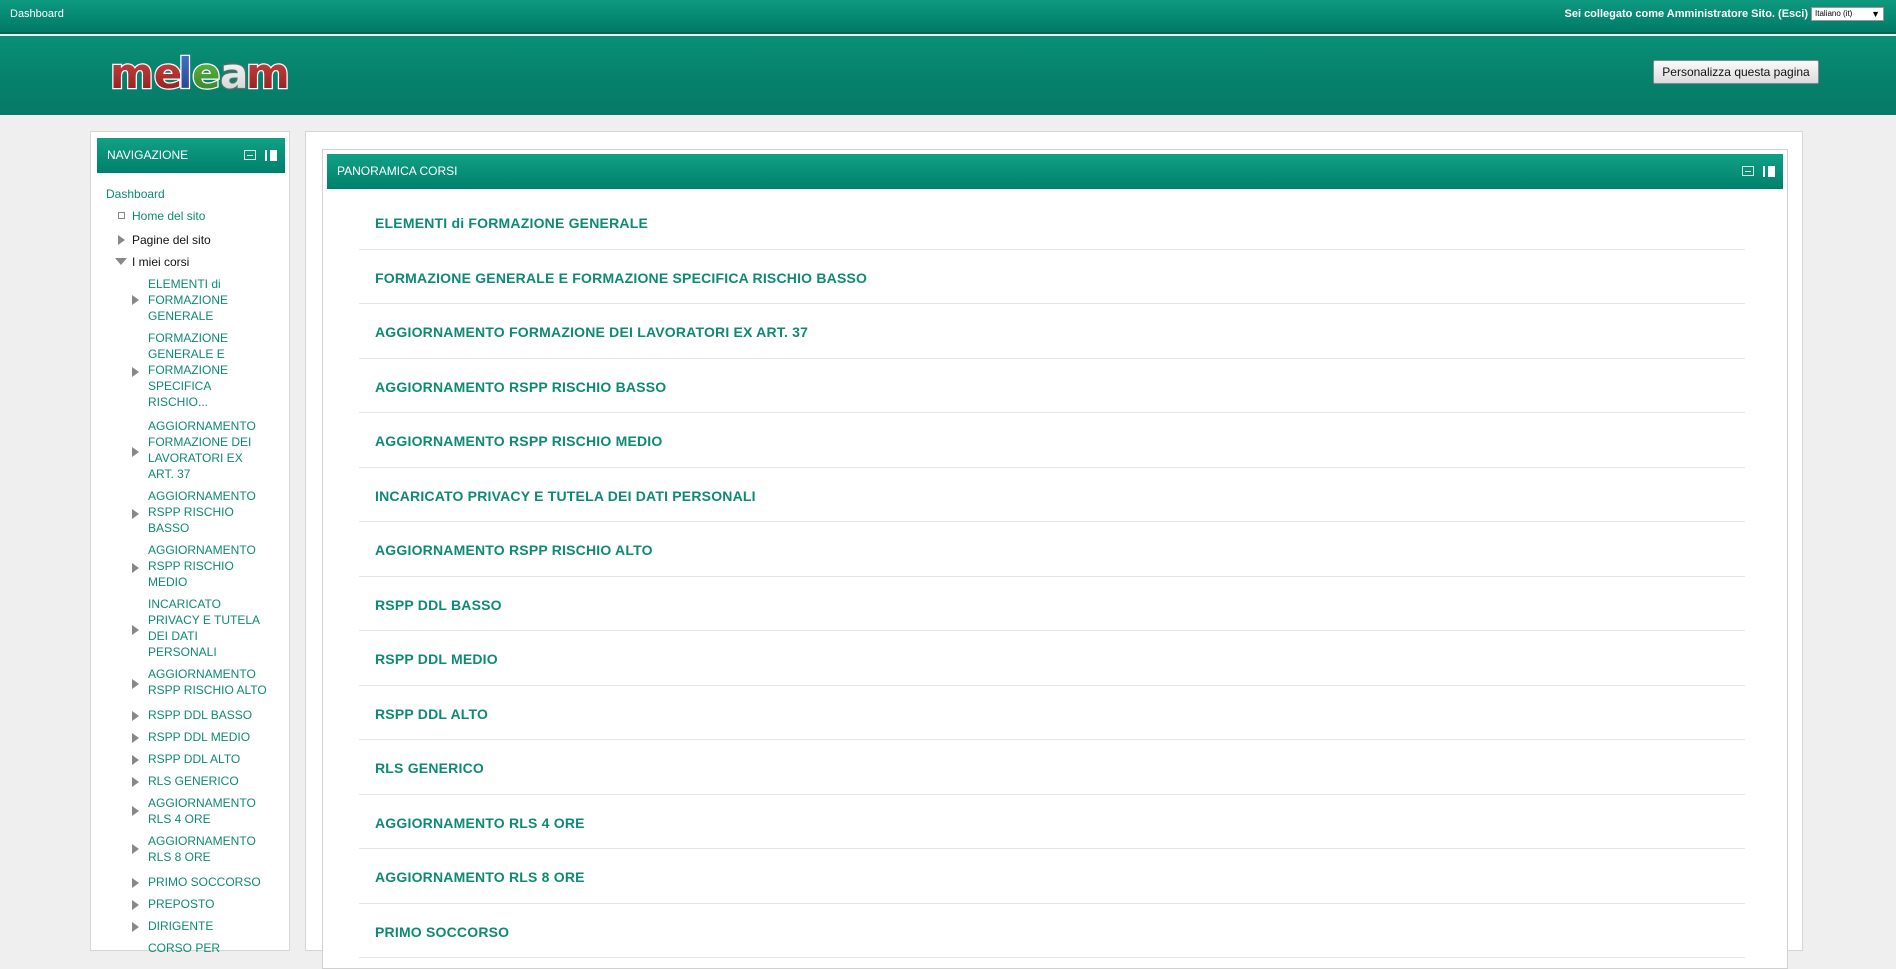  I want to click on navigation-title: NAVIGAZIONE, so click(148, 155).